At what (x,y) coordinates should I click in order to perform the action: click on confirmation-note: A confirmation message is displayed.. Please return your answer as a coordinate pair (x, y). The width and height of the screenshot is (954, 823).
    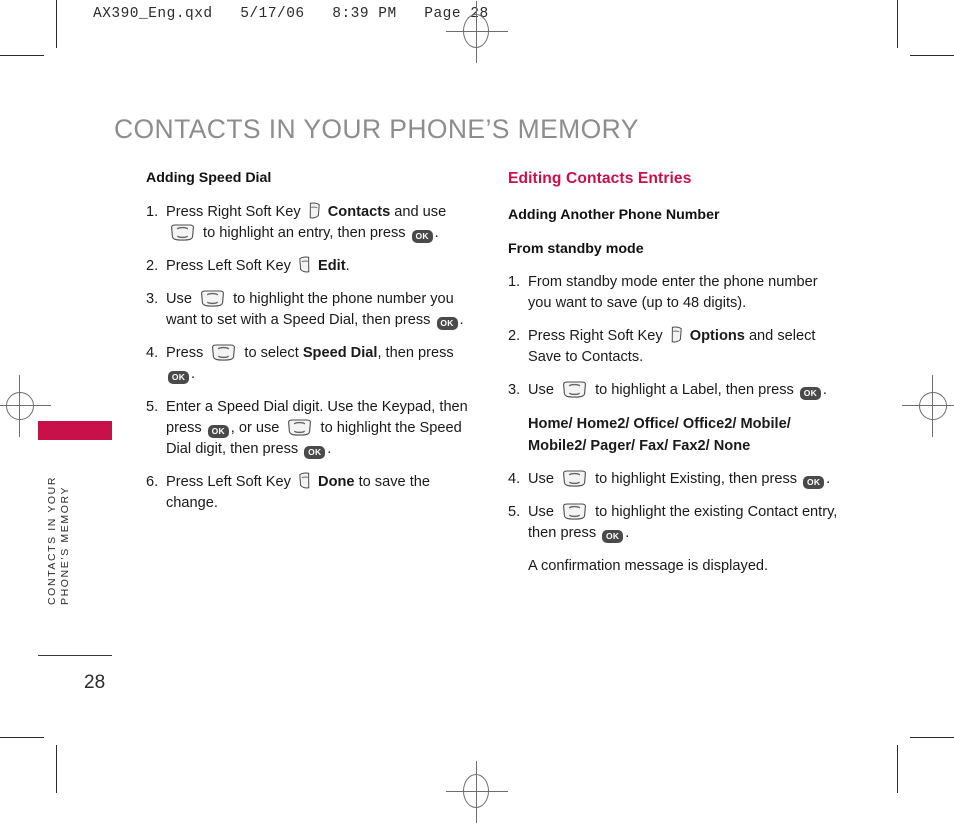
    Looking at the image, I should click on (648, 566).